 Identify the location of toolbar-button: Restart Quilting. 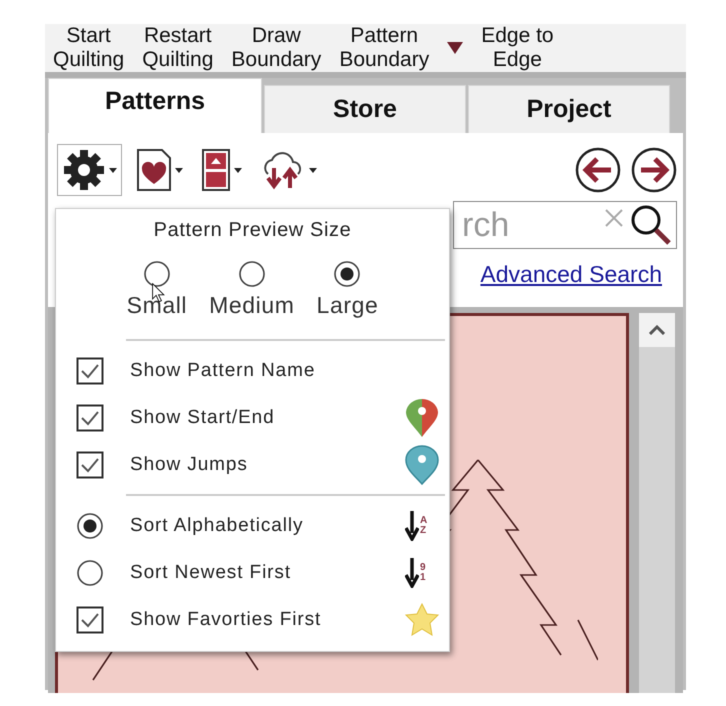
(178, 48).